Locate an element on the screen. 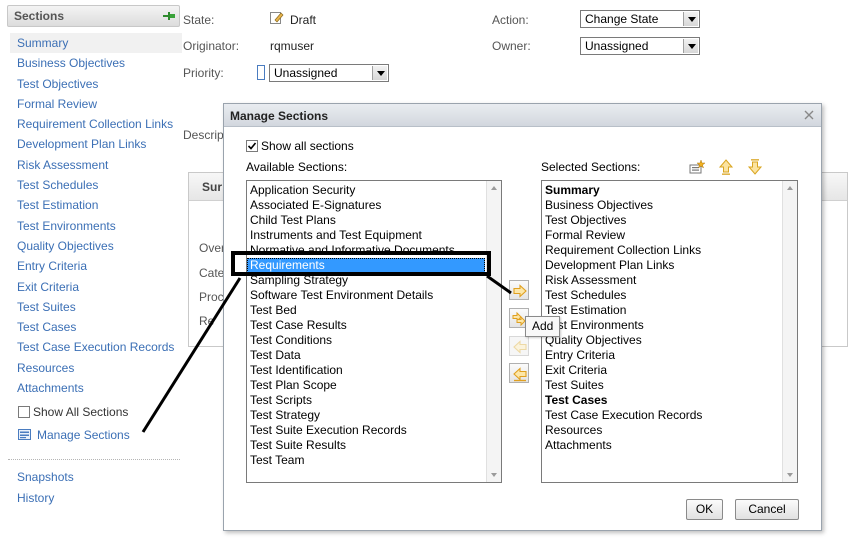  owner-select-value: Unassigned is located at coordinates (617, 46).